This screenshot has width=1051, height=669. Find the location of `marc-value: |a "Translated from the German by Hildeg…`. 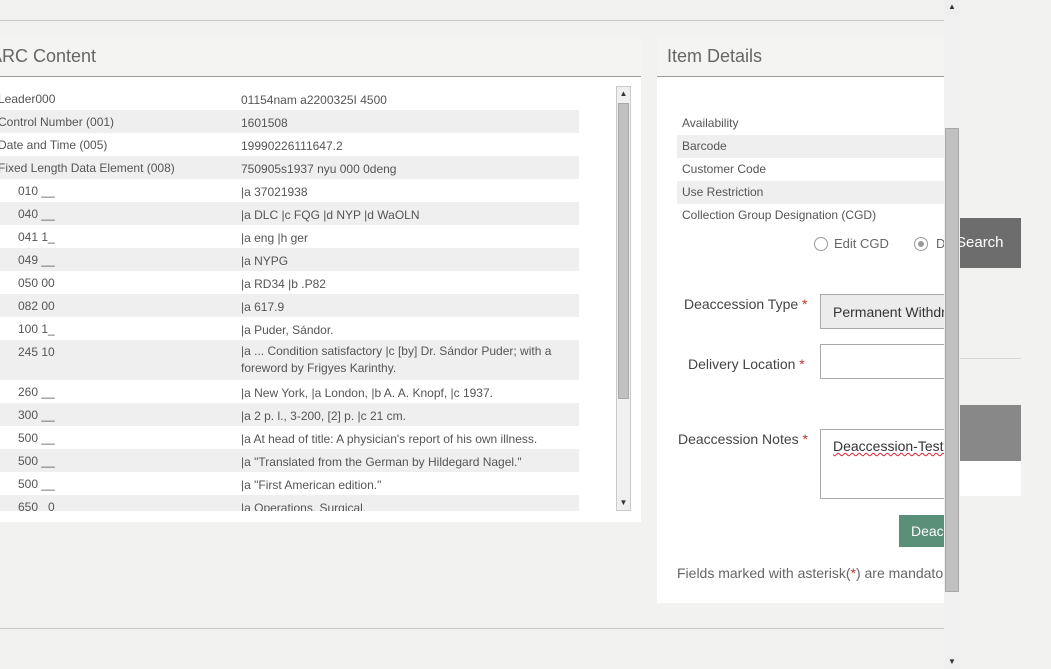

marc-value: |a "Translated from the German by Hildeg… is located at coordinates (381, 462).